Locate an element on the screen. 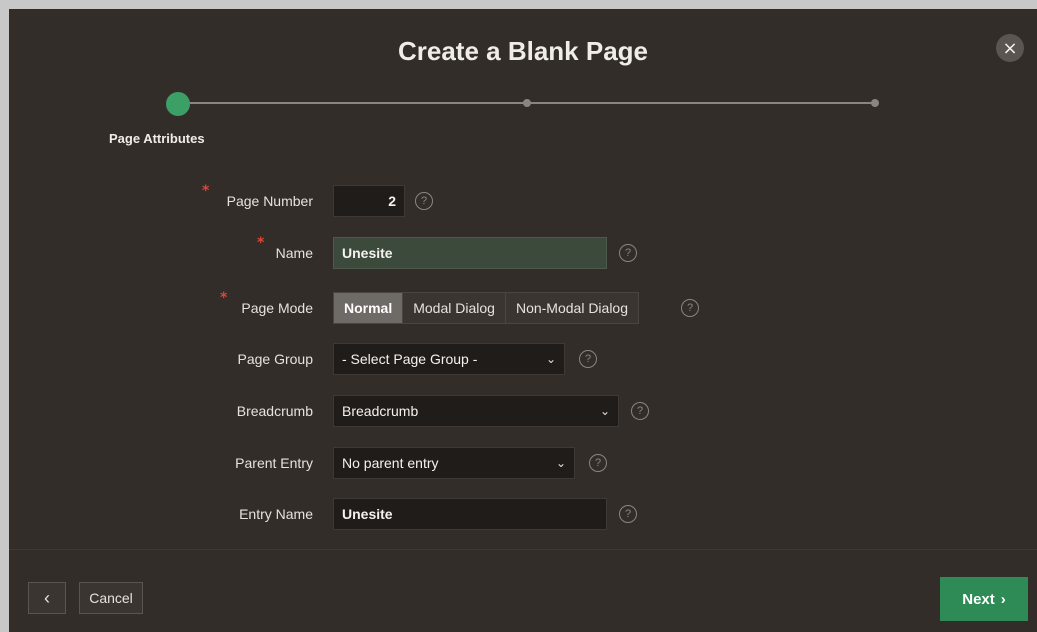  page-mode-label: Page Mode is located at coordinates (277, 308).